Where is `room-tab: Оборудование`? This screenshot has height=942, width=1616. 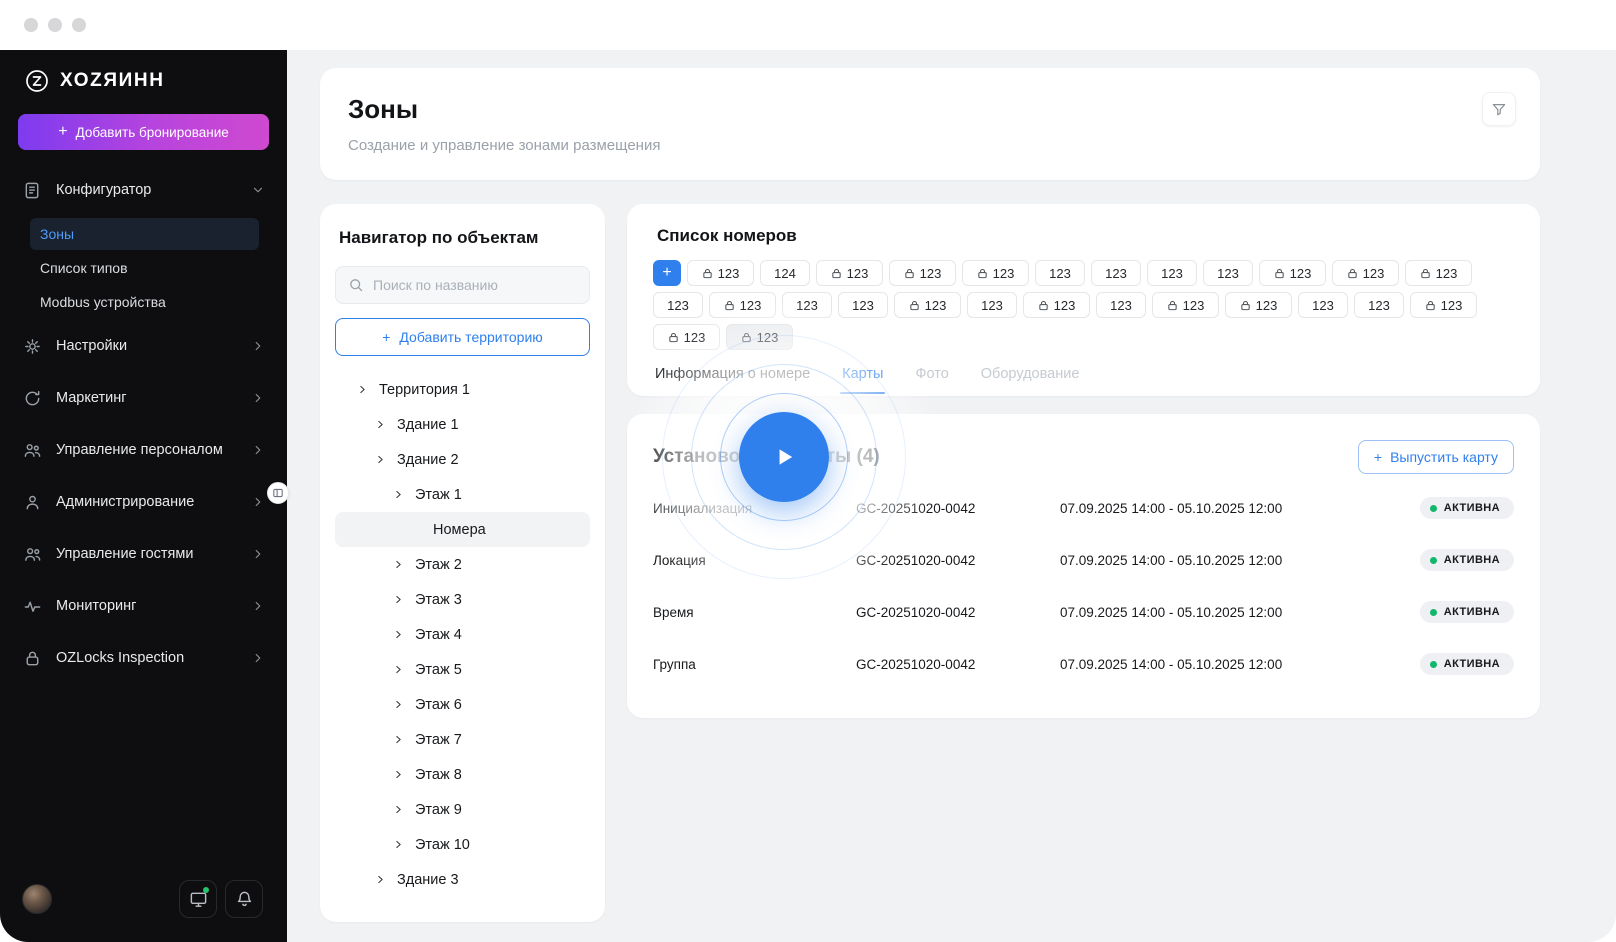
room-tab: Оборудование is located at coordinates (1030, 380).